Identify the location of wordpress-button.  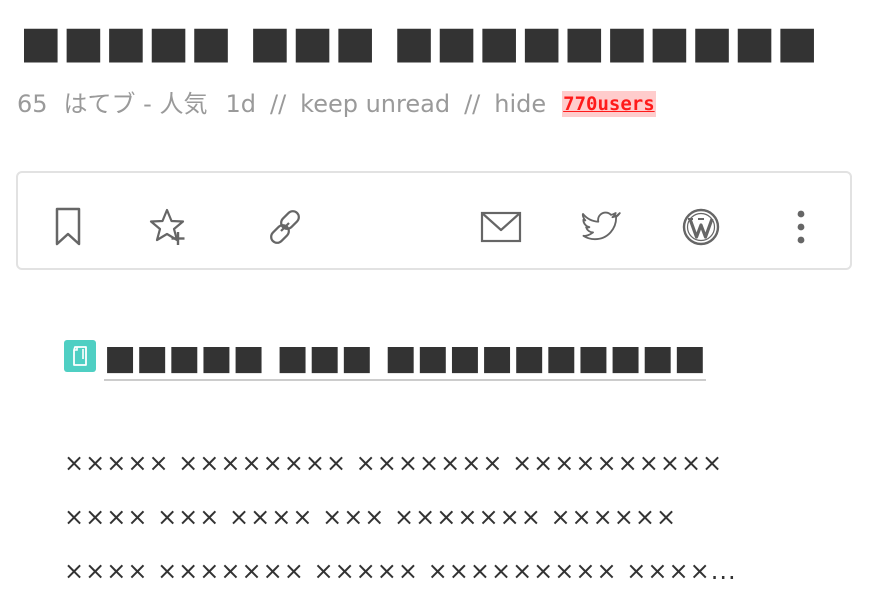
(701, 227).